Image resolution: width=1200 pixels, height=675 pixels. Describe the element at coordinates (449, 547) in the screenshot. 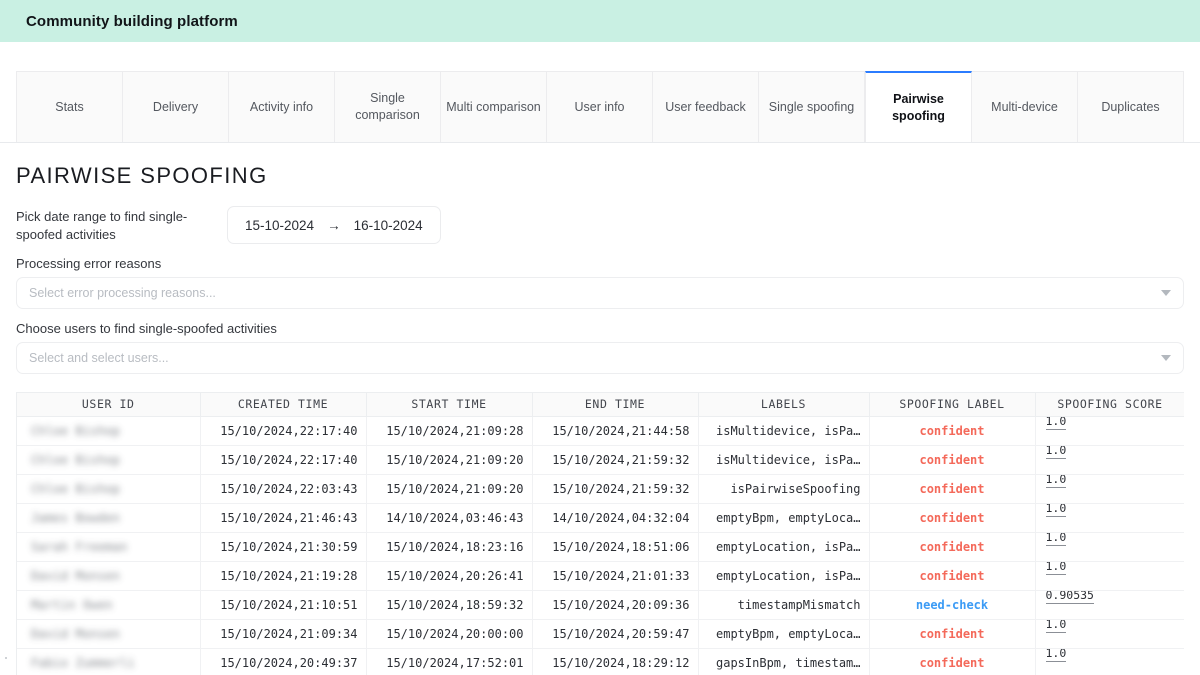

I see `cell-start-time: 15/10/2024,18:23:16` at that location.